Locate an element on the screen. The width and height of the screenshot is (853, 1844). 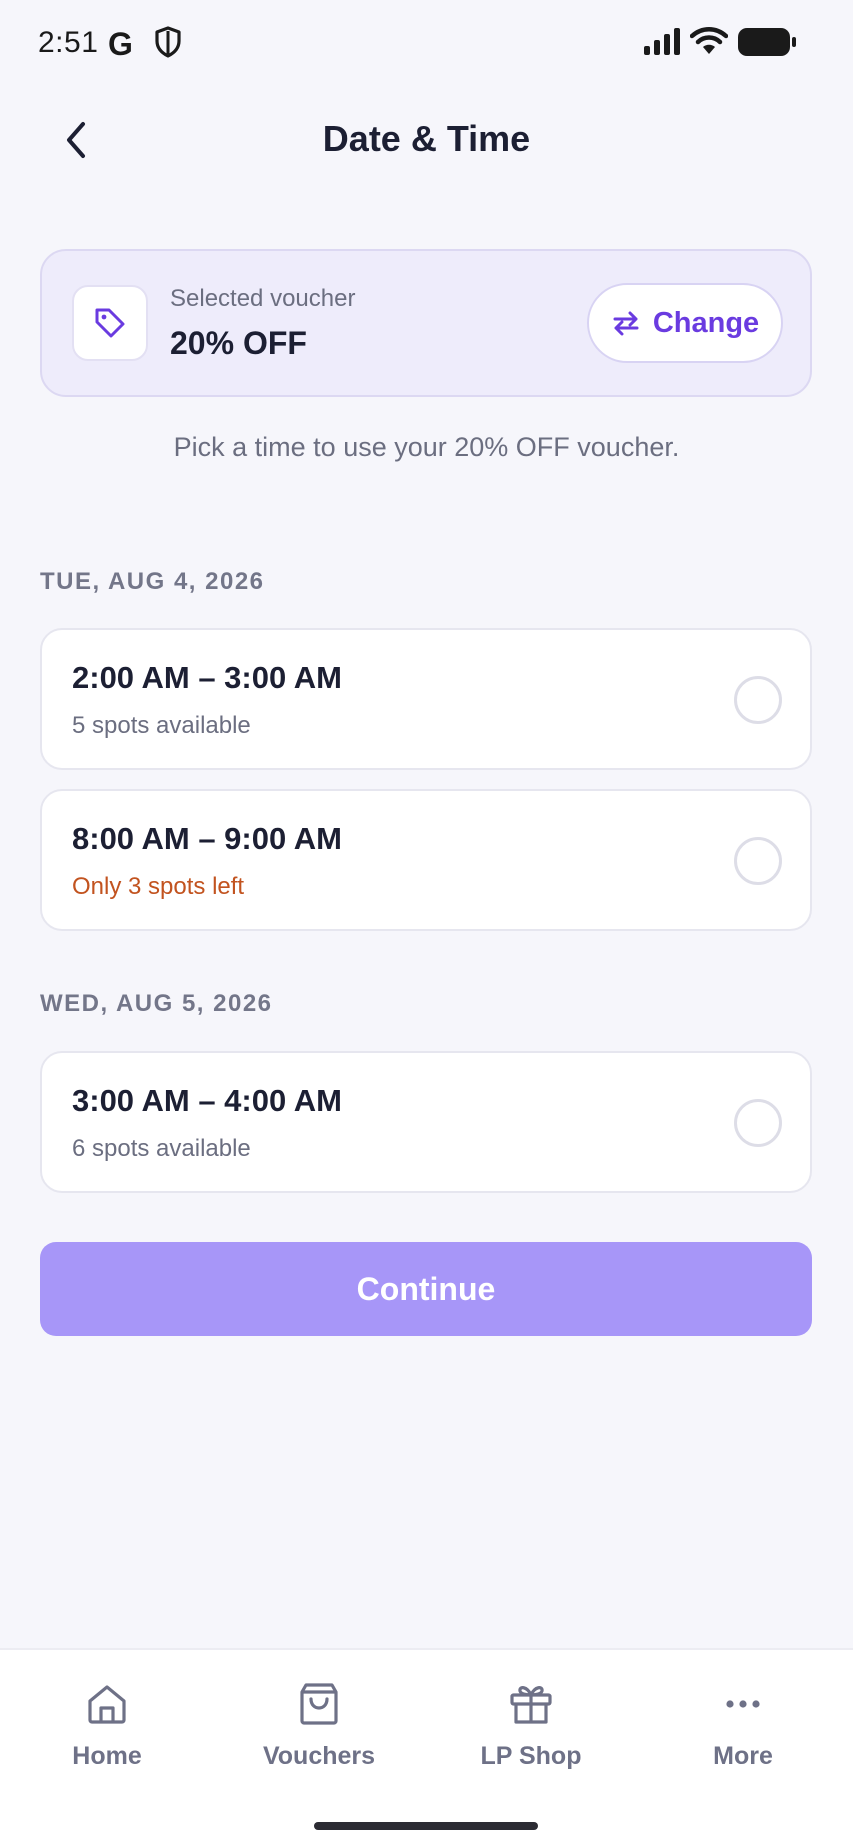
swap-icon is located at coordinates (626, 323).